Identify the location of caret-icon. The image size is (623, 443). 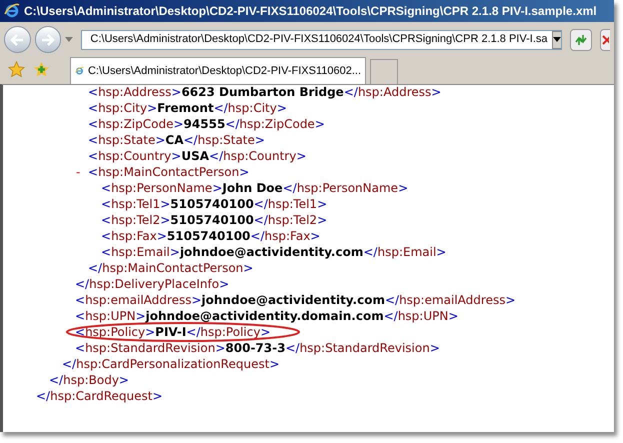
(556, 39).